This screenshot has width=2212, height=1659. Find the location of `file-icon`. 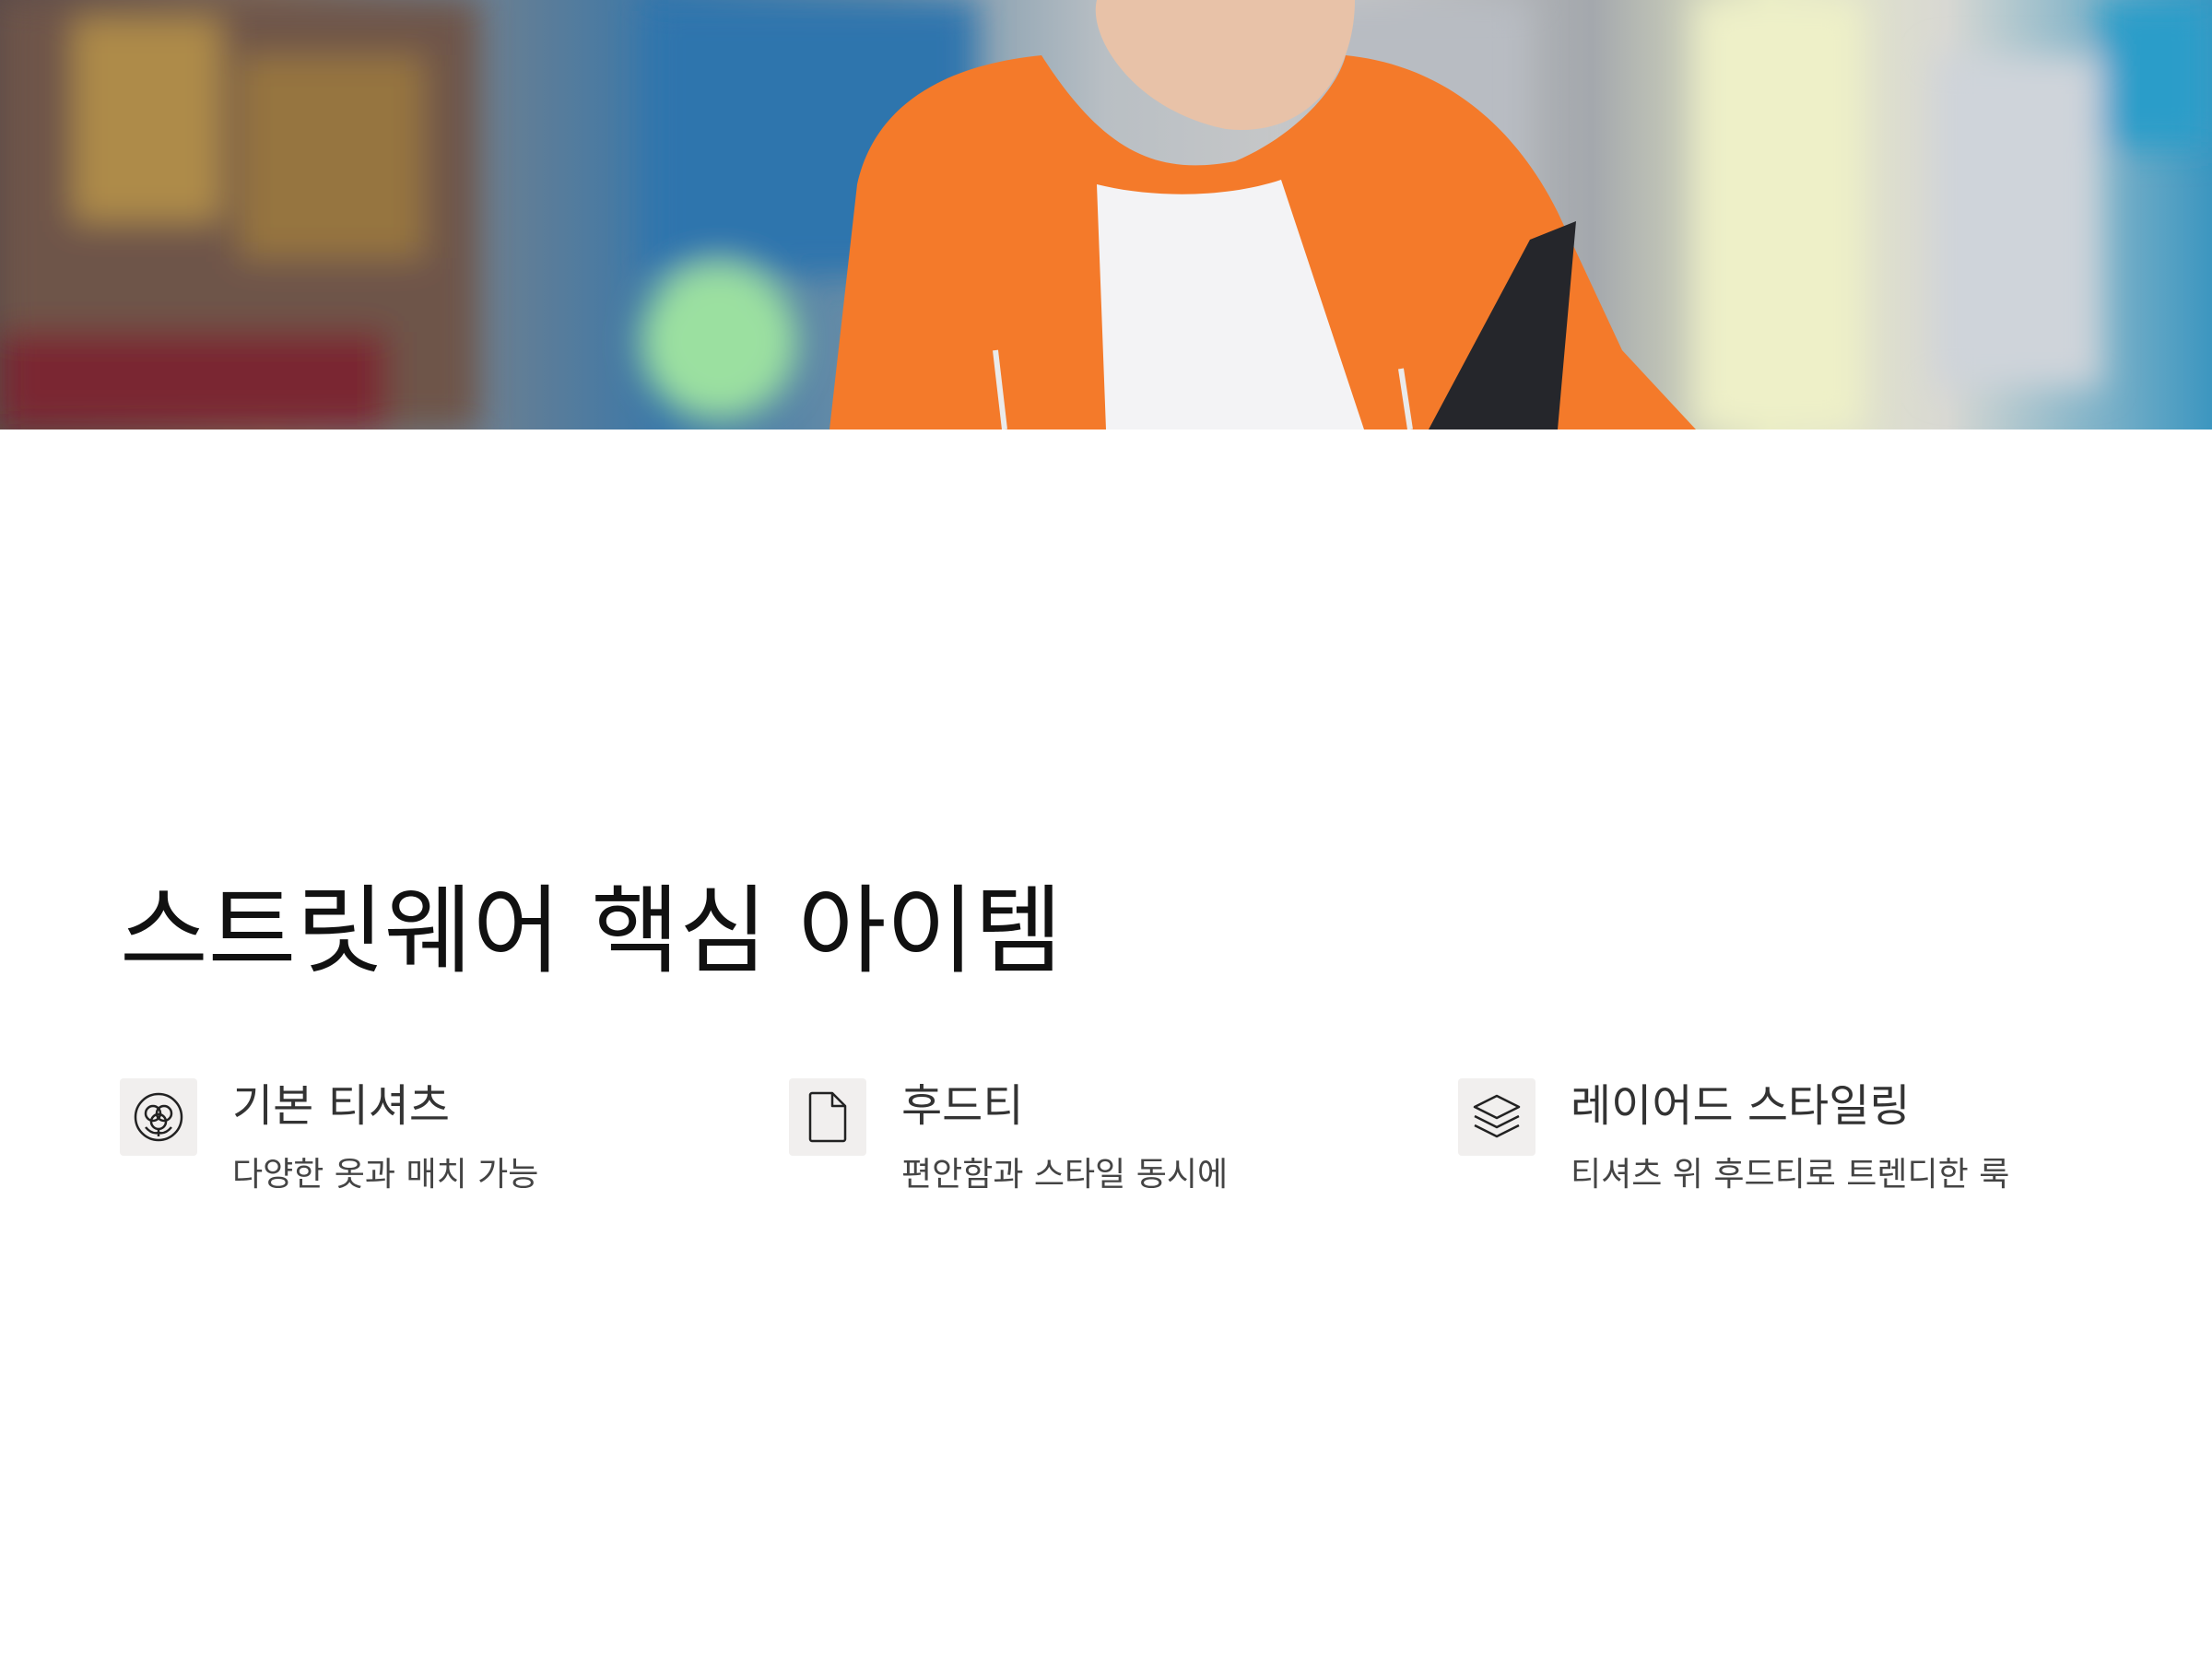

file-icon is located at coordinates (827, 1117).